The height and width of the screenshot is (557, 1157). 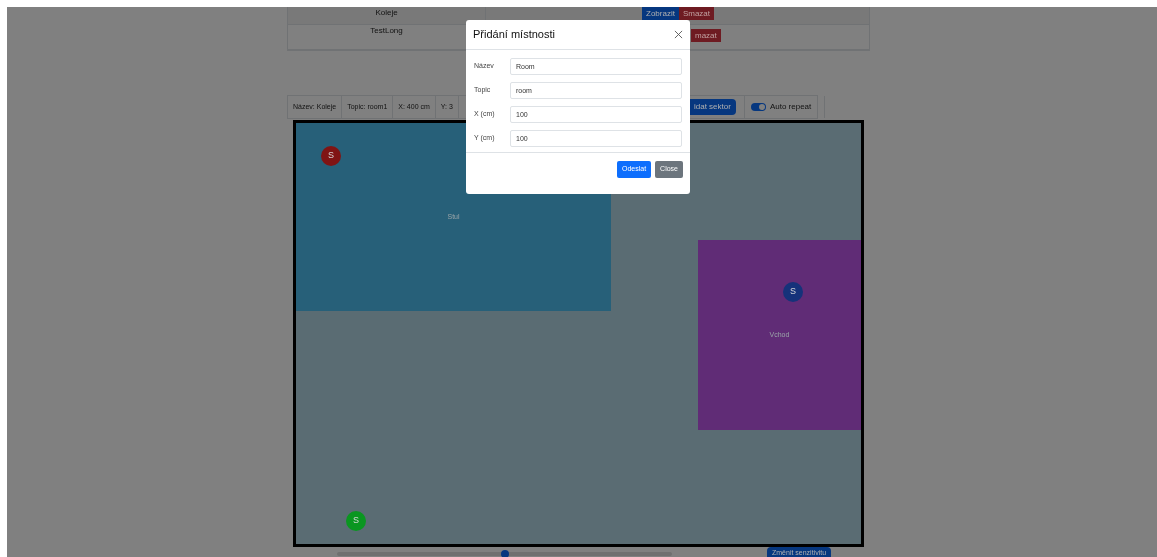 What do you see at coordinates (678, 34) in the screenshot?
I see `close-icon` at bounding box center [678, 34].